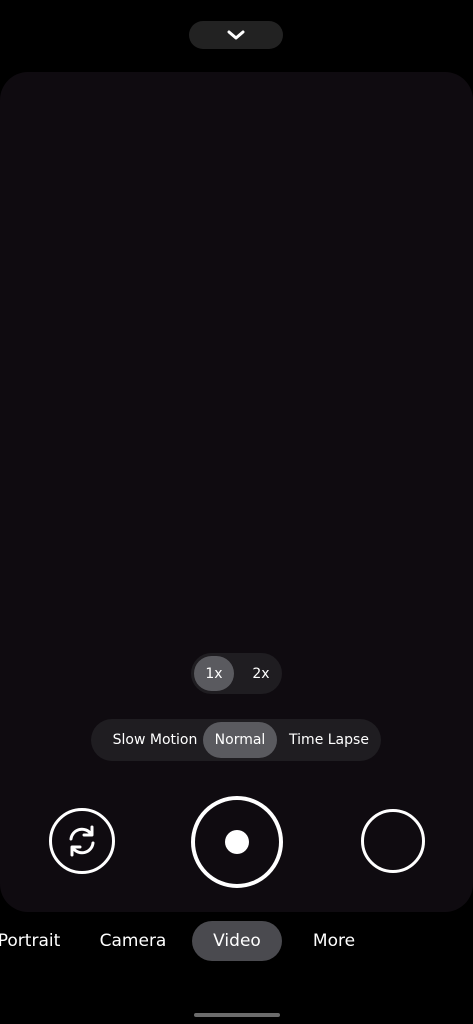 The width and height of the screenshot is (473, 1024). I want to click on zoom-option-2x: 2x, so click(261, 673).